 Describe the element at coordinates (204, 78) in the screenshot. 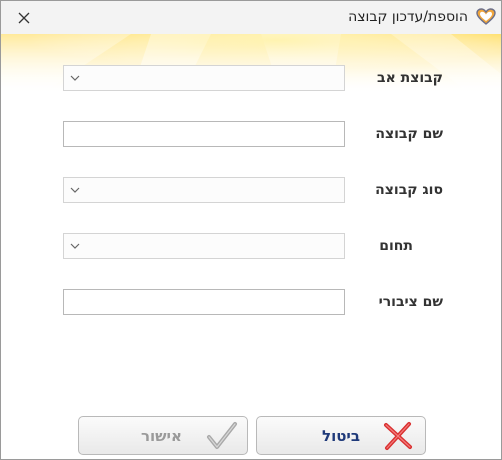

I see `parent-group-select` at that location.